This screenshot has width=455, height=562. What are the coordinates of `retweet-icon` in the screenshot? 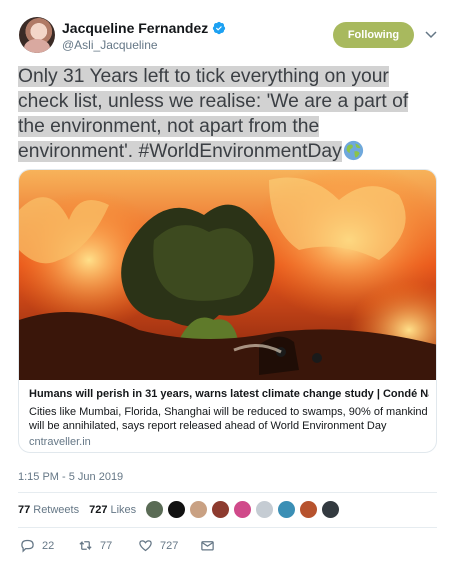 It's located at (85, 545).